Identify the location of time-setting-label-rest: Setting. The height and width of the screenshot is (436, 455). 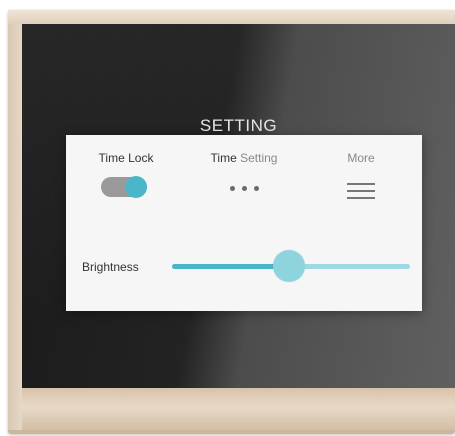
(257, 158).